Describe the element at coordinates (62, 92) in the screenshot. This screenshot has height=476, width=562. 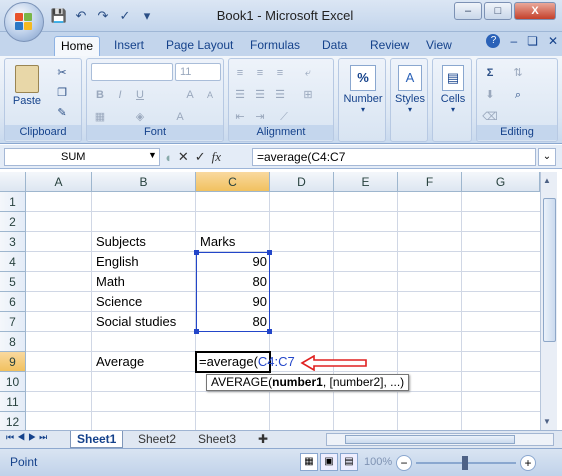
I see `copy-icon: ❐` at that location.